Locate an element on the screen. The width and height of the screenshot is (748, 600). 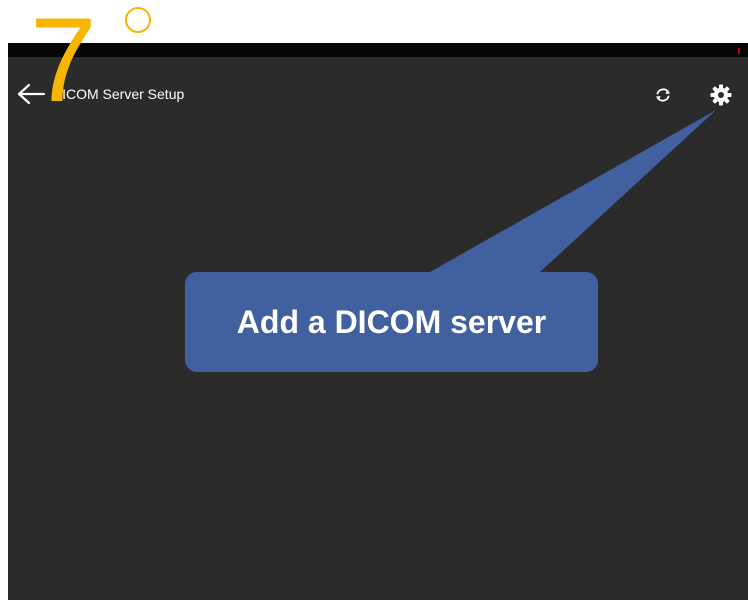
refresh-icon is located at coordinates (663, 95).